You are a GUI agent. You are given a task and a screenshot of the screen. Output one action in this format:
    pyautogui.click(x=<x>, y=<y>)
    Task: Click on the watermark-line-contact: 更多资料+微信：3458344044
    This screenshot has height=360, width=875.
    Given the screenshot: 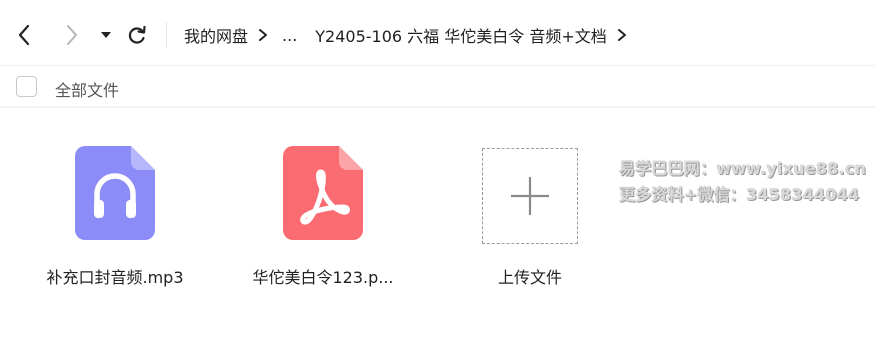 What is the action you would take?
    pyautogui.click(x=739, y=194)
    